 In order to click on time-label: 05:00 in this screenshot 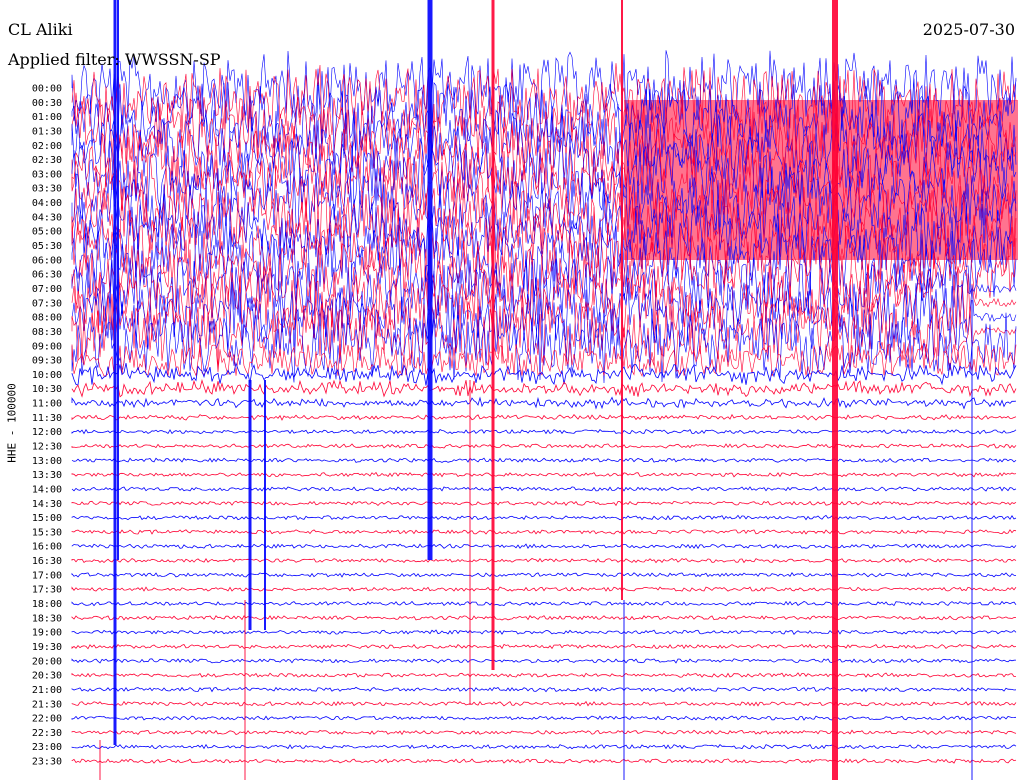, I will do `click(47, 232)`.